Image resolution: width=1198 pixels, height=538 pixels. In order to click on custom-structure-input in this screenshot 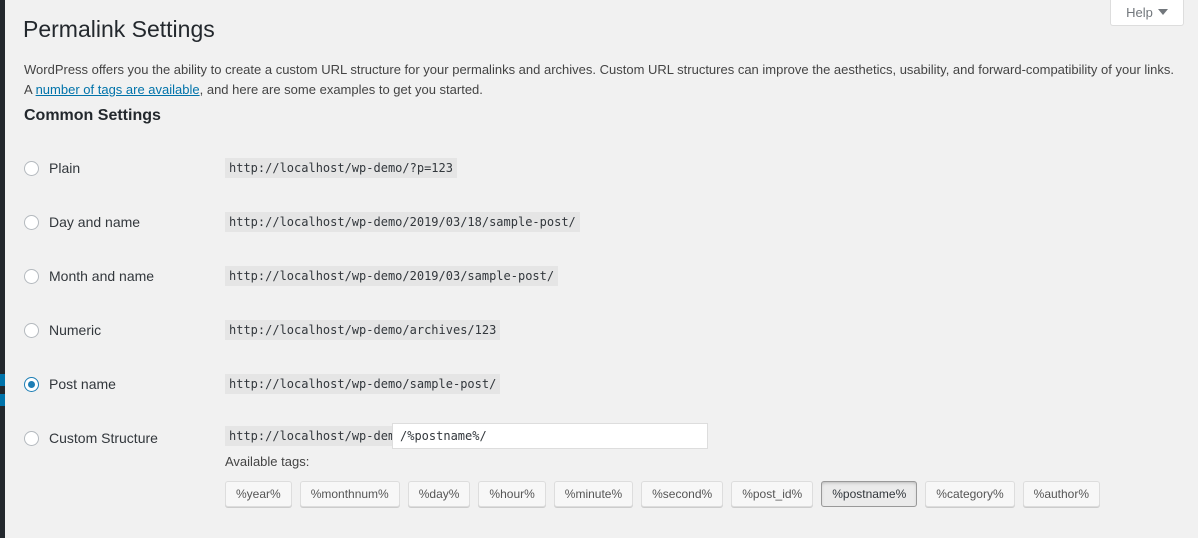, I will do `click(550, 436)`.